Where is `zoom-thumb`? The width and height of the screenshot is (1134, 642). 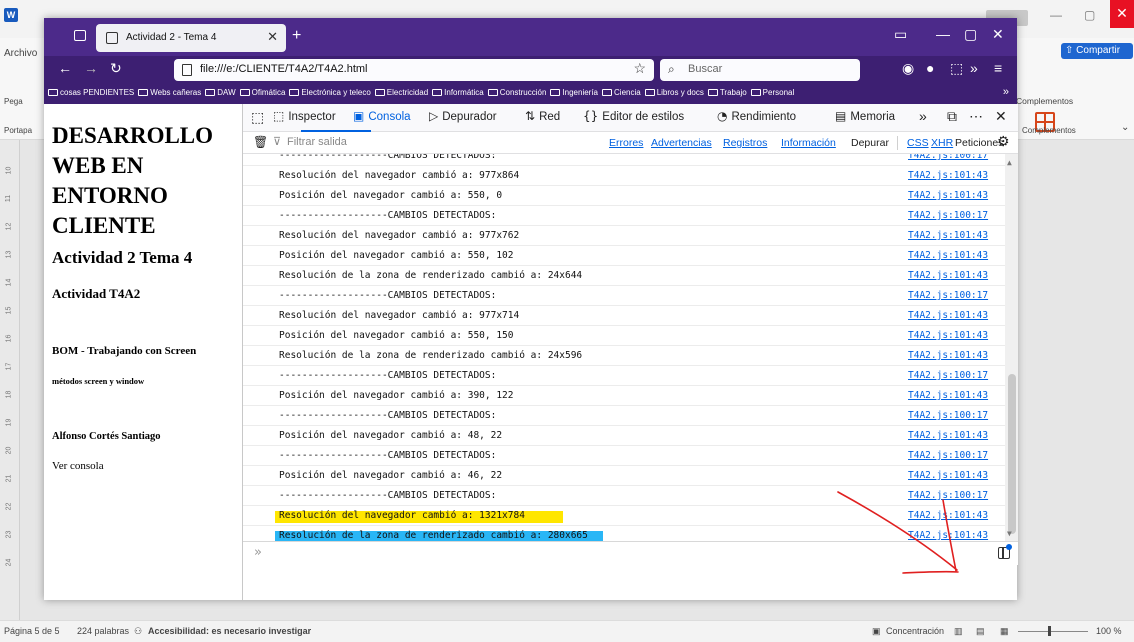
zoom-thumb is located at coordinates (1049, 631).